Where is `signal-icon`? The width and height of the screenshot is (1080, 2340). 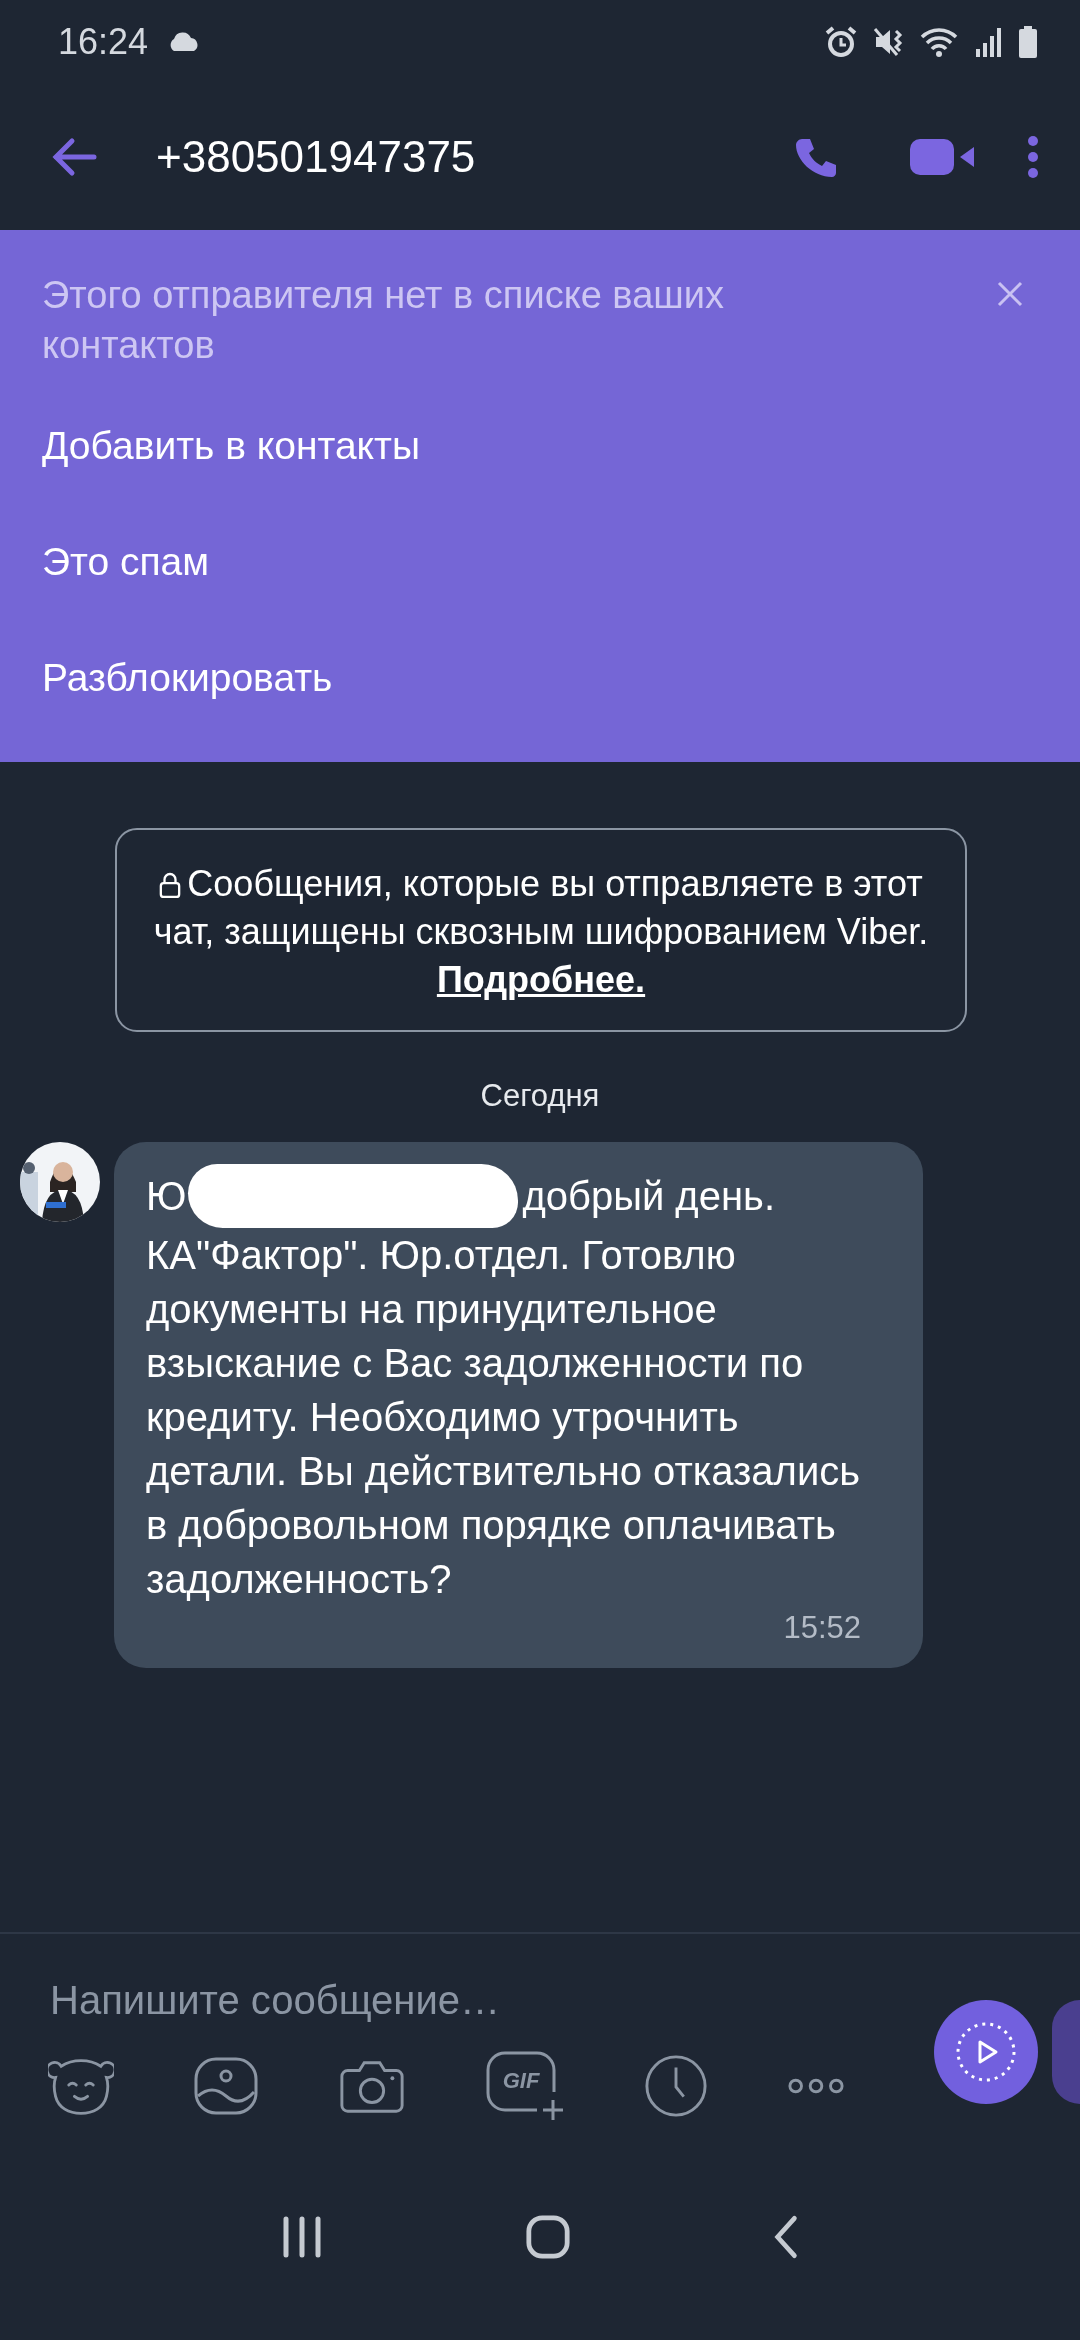 signal-icon is located at coordinates (989, 42).